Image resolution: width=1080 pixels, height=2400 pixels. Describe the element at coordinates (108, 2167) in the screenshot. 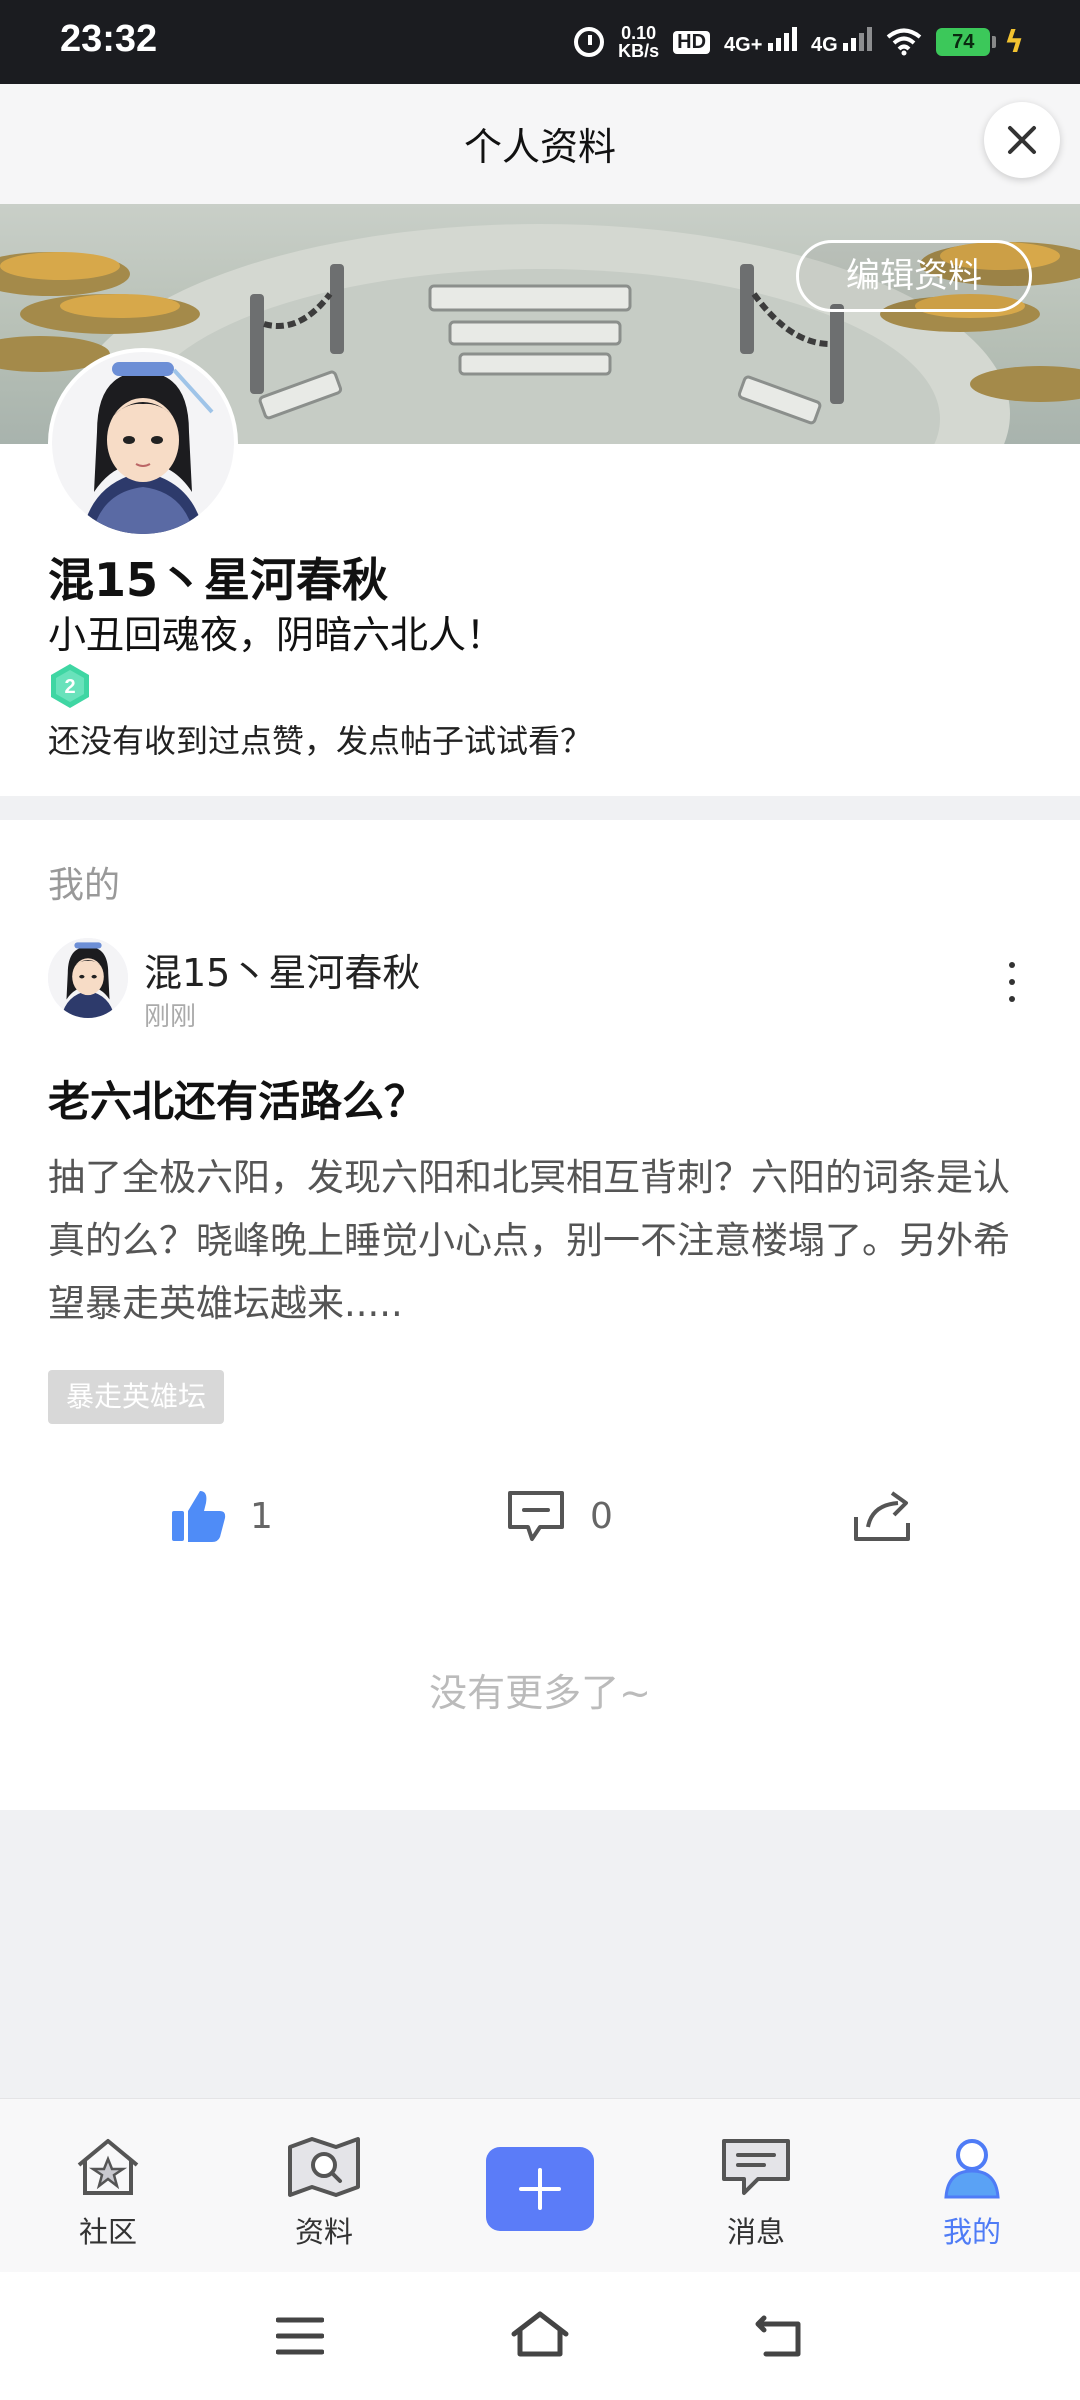

I see `community-icon` at that location.